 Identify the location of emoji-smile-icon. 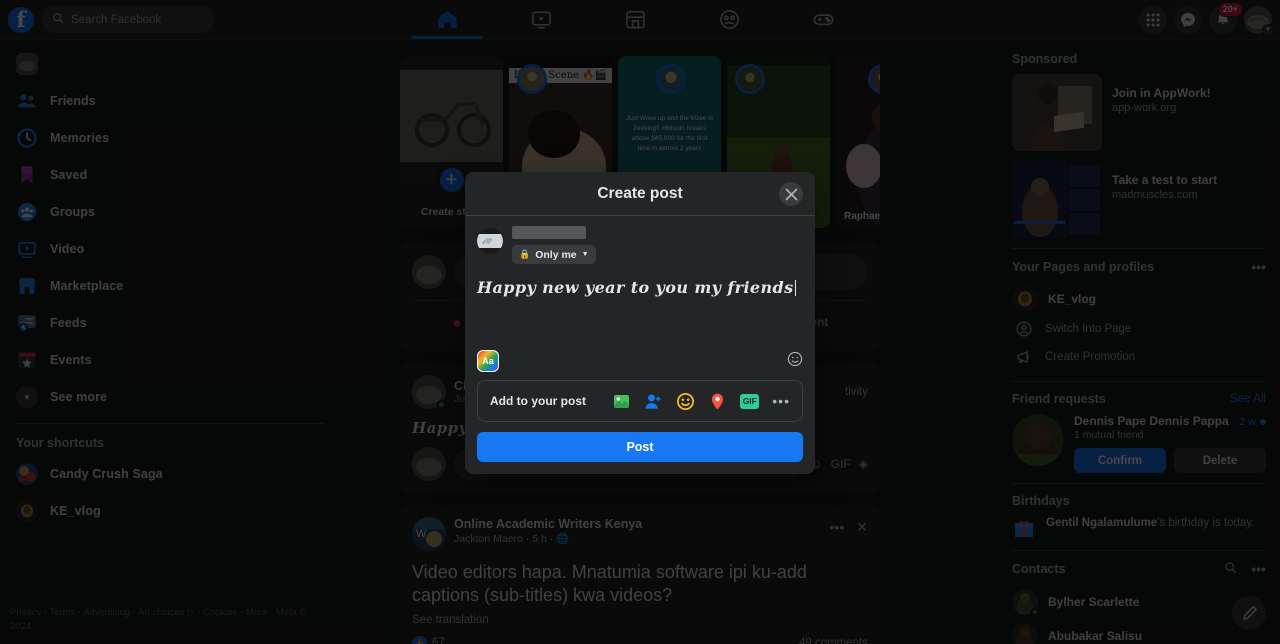
(795, 361).